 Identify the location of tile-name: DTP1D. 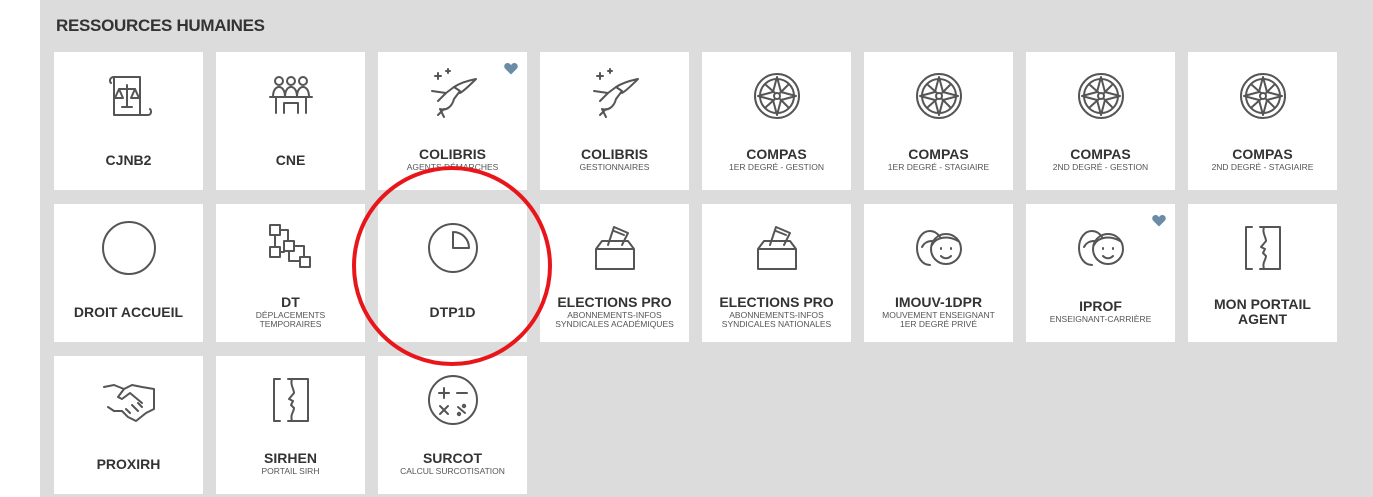
(452, 311).